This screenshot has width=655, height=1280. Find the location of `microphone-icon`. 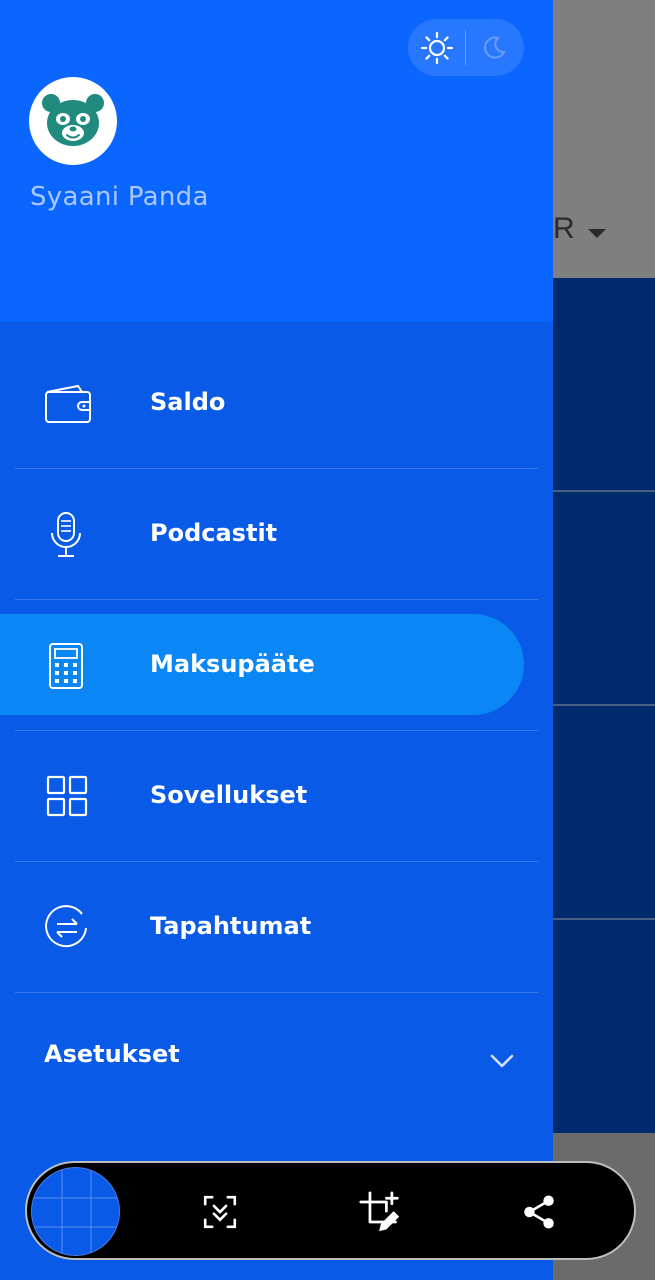

microphone-icon is located at coordinates (66, 534).